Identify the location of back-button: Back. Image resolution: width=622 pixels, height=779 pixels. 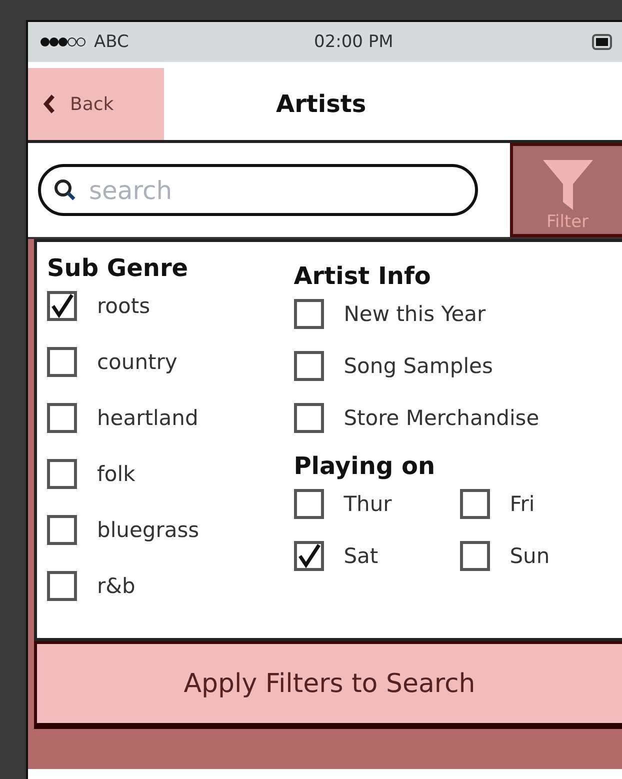
(96, 104).